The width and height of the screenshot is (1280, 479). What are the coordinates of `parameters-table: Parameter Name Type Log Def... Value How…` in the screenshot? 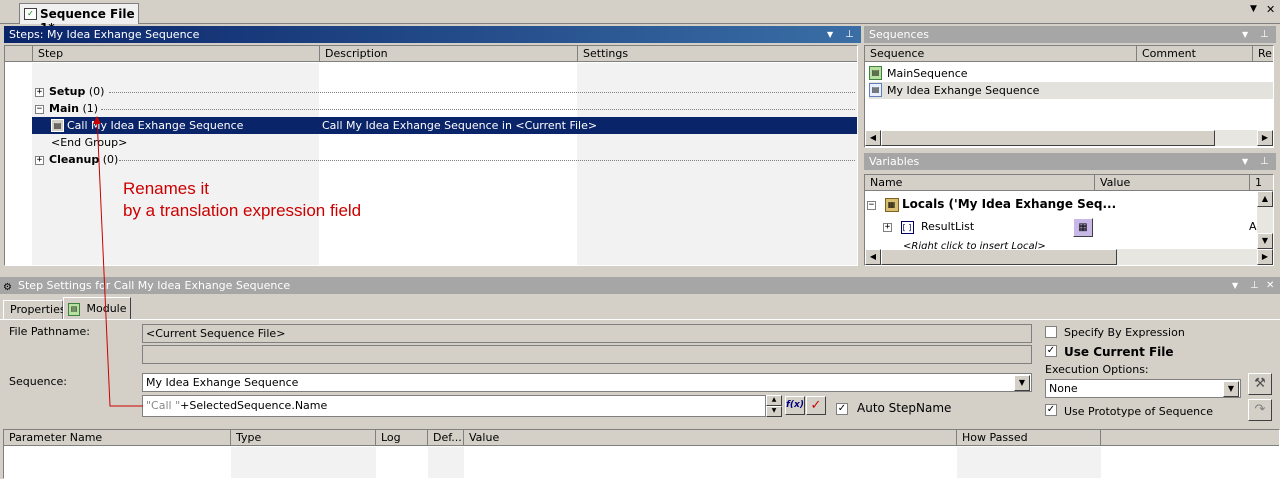 It's located at (641, 454).